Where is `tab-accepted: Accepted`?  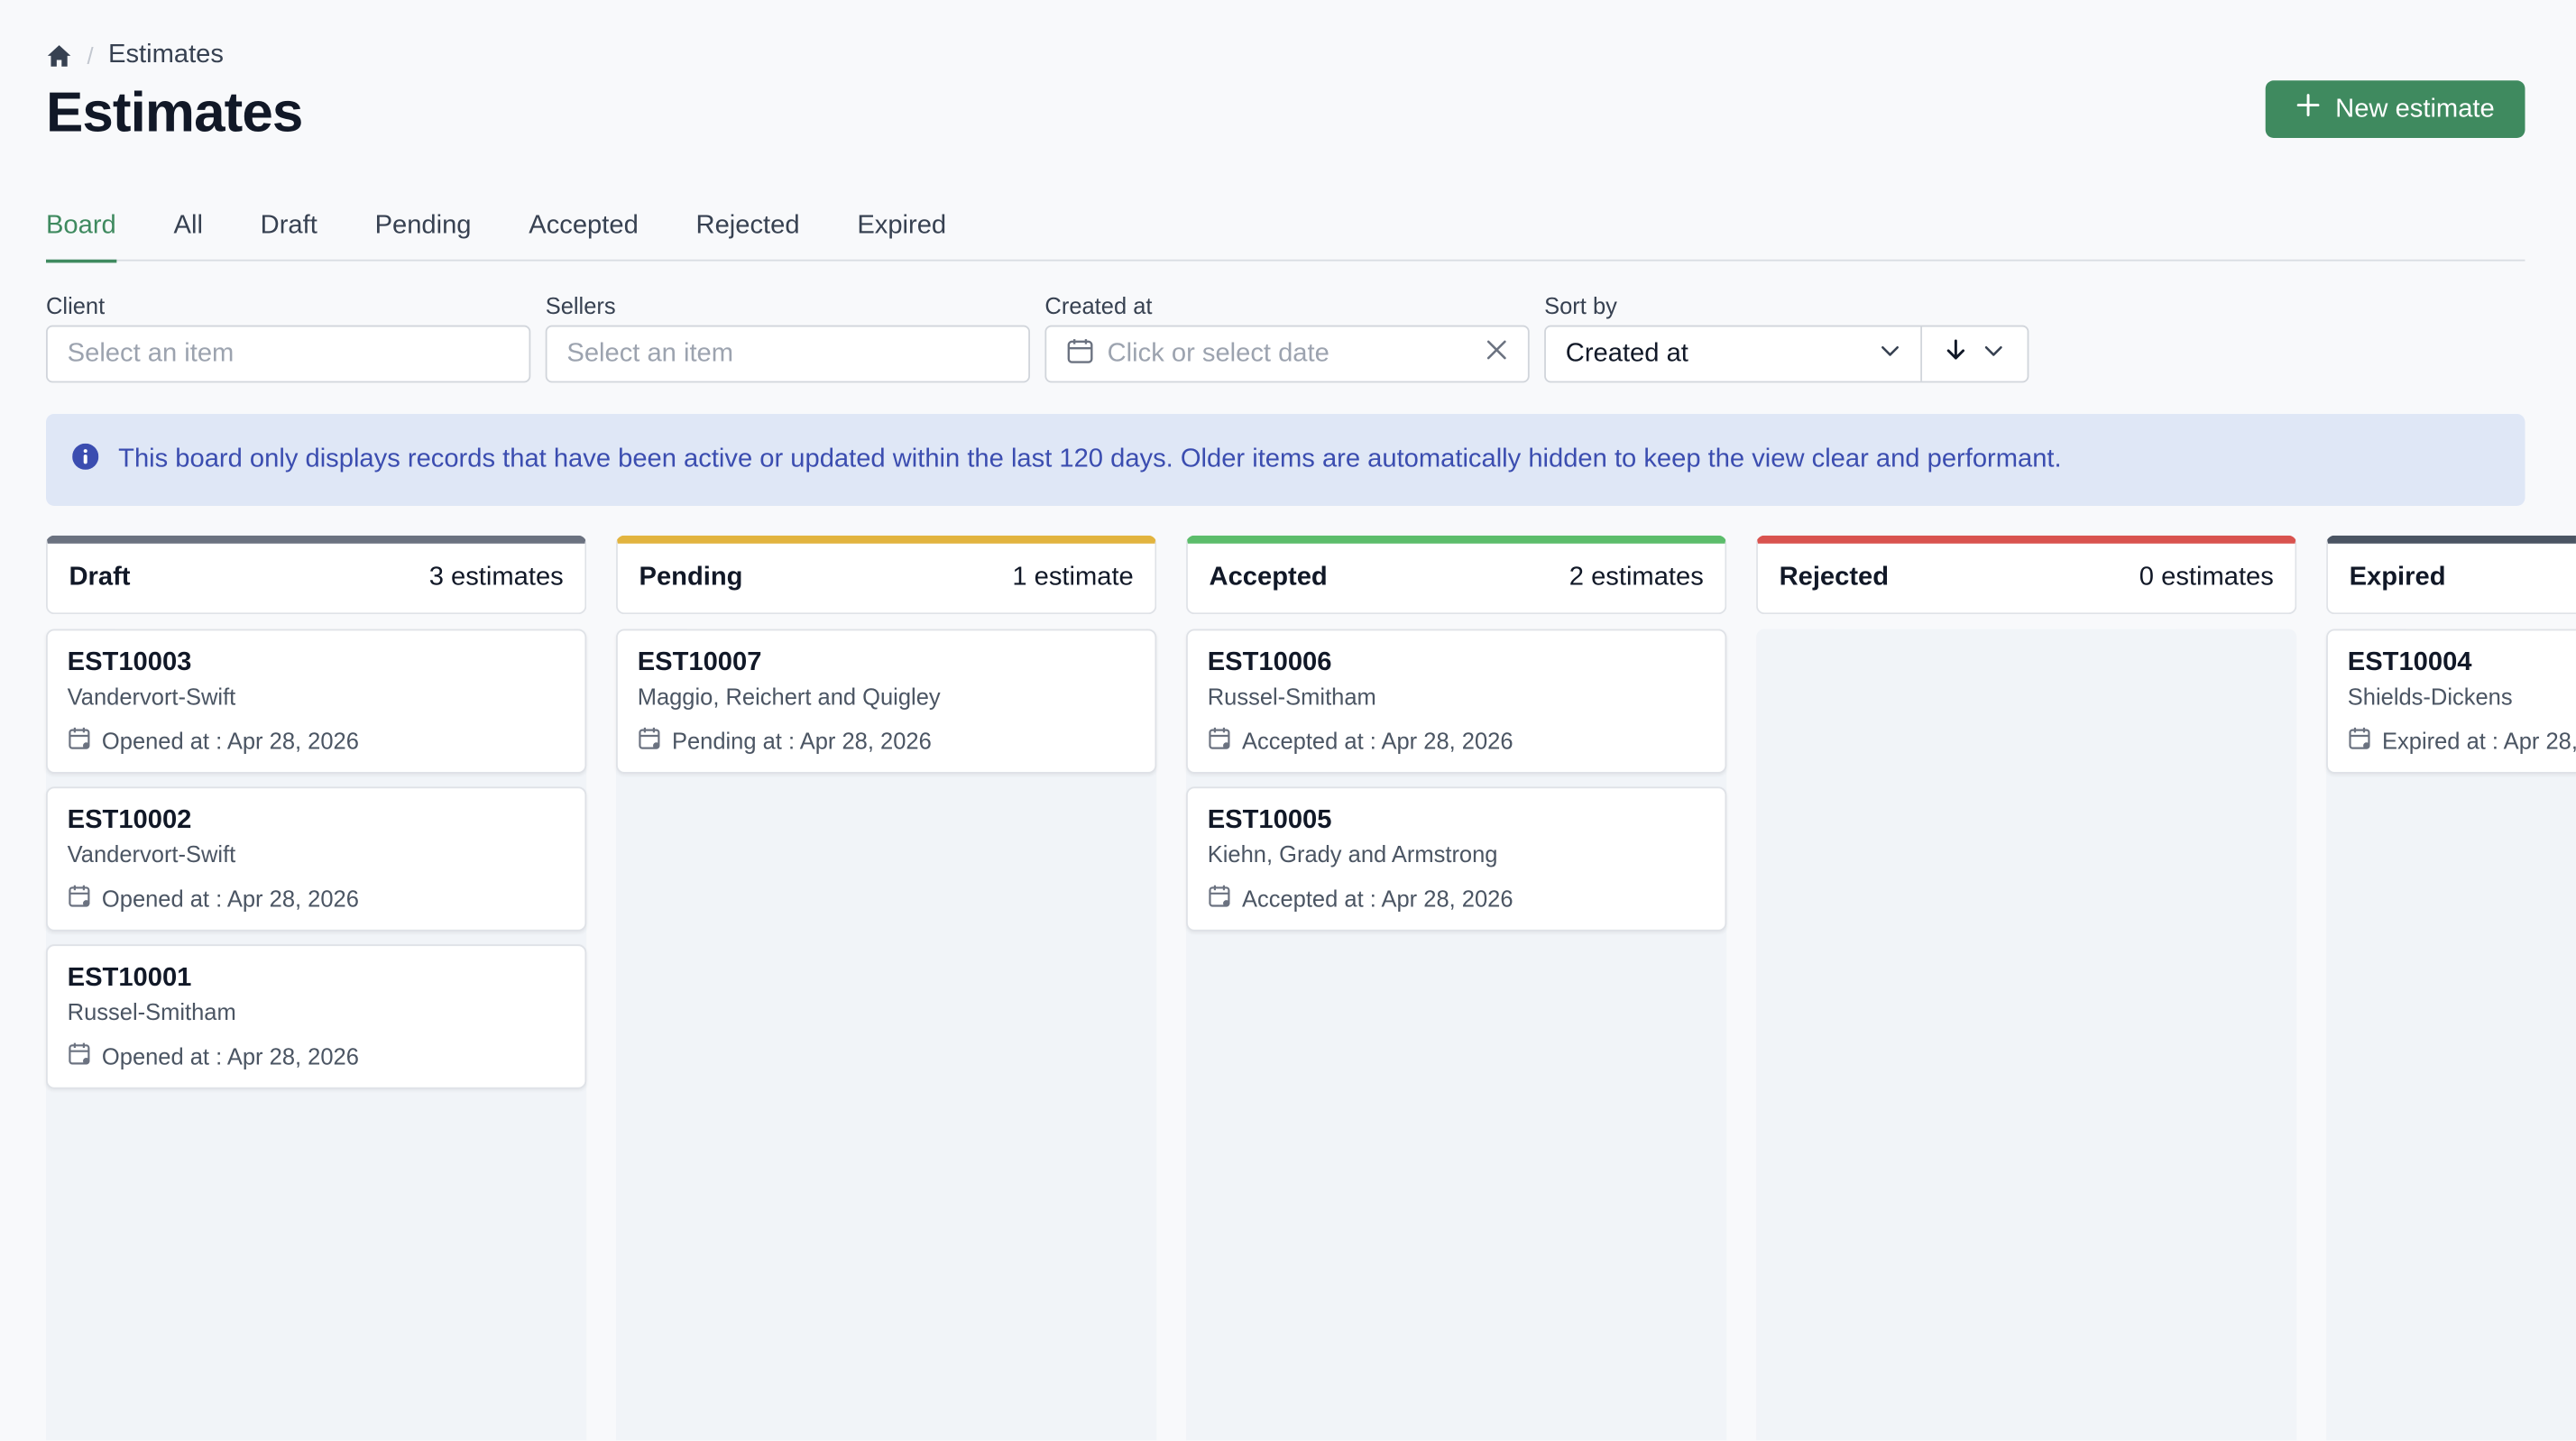
tab-accepted: Accepted is located at coordinates (584, 228).